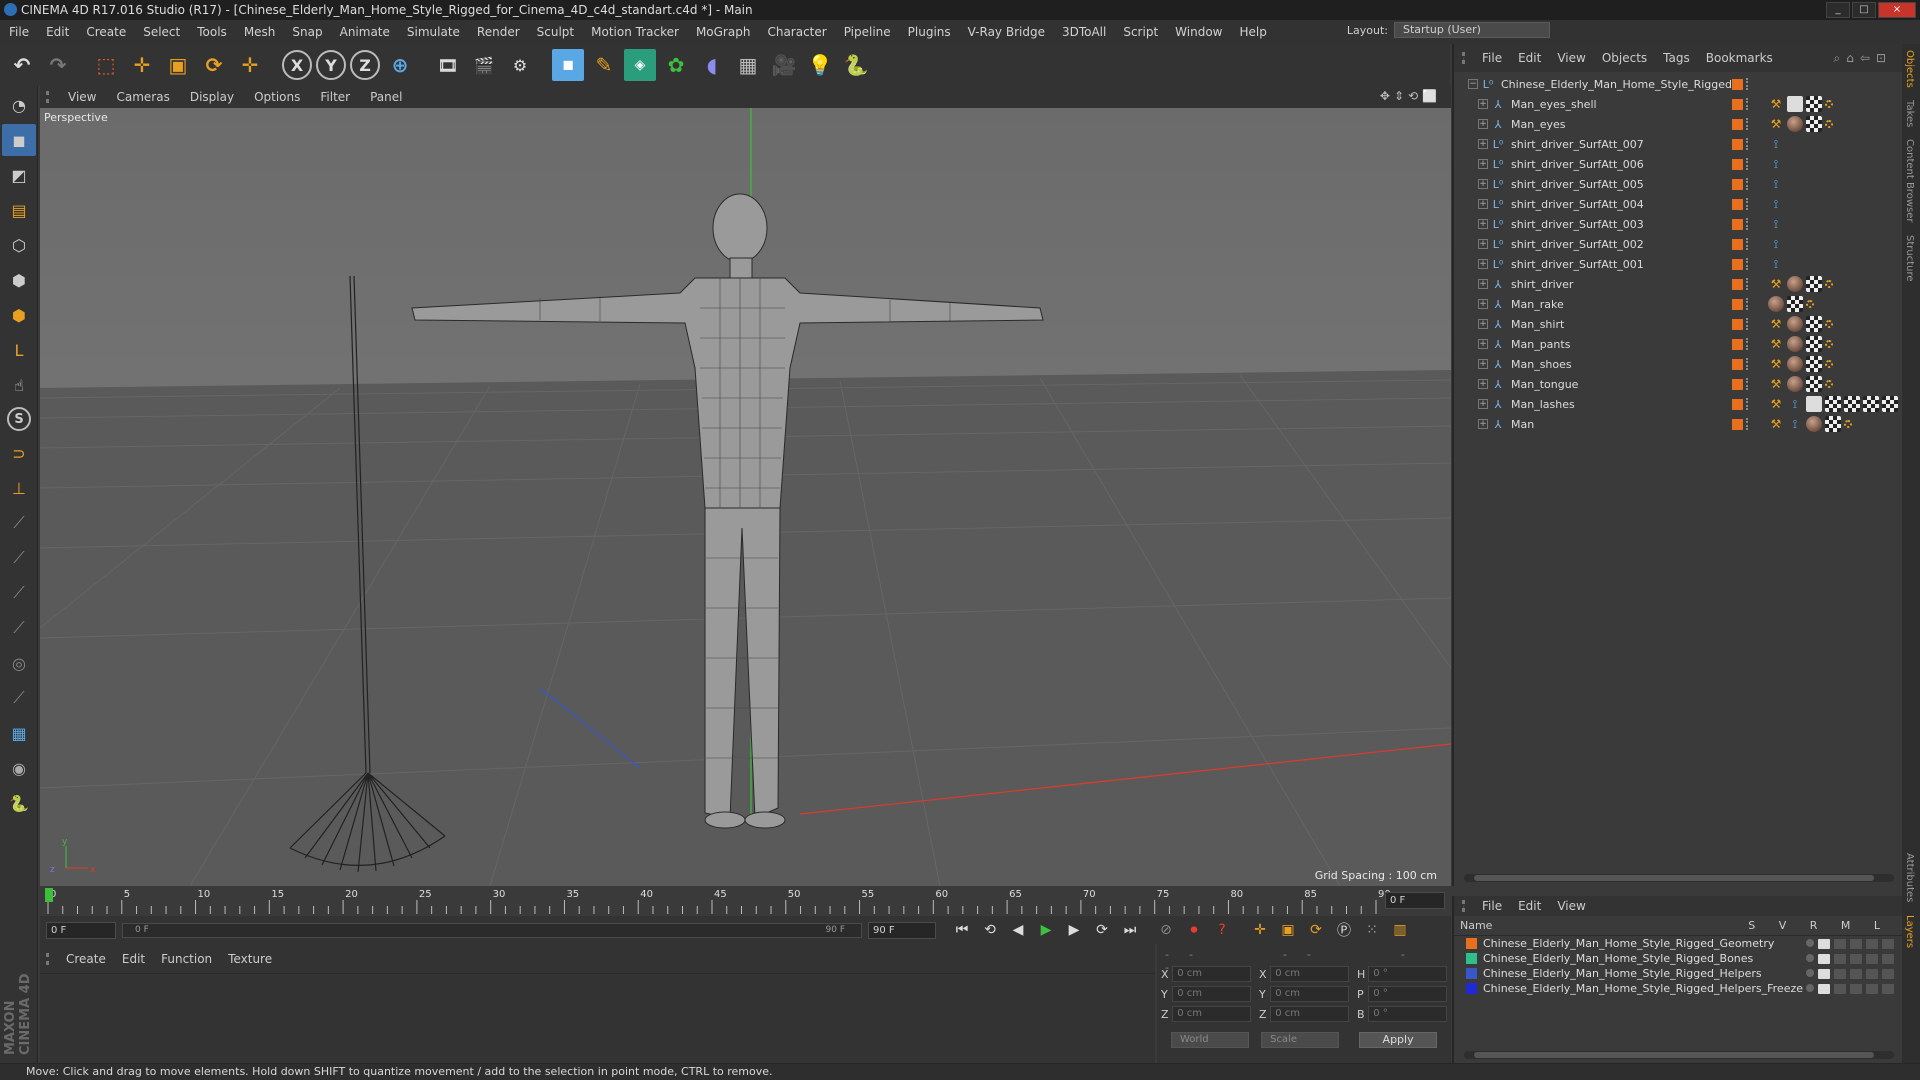  I want to click on object-row: + L⁰ shirt_driver_SurfAtt_005 ⟟, so click(1699, 184).